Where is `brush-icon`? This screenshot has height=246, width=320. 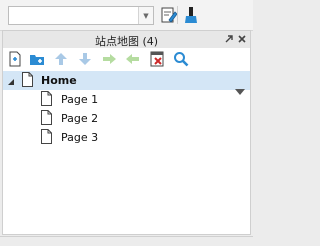 brush-icon is located at coordinates (191, 15).